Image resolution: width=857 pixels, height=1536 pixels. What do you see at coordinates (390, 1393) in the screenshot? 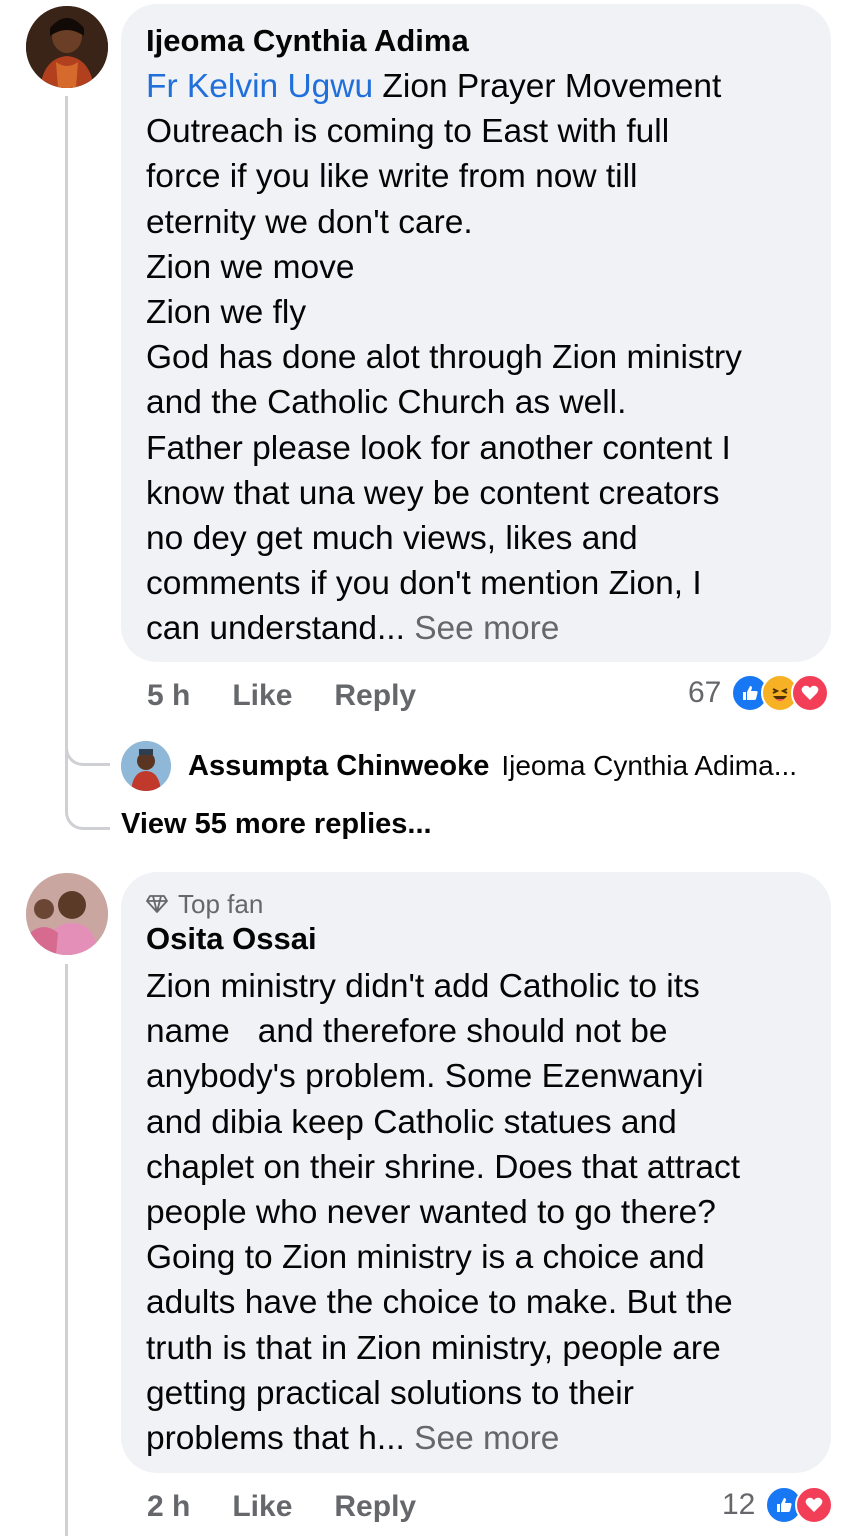
I see `comment-text-line: getting practical solutions to their` at bounding box center [390, 1393].